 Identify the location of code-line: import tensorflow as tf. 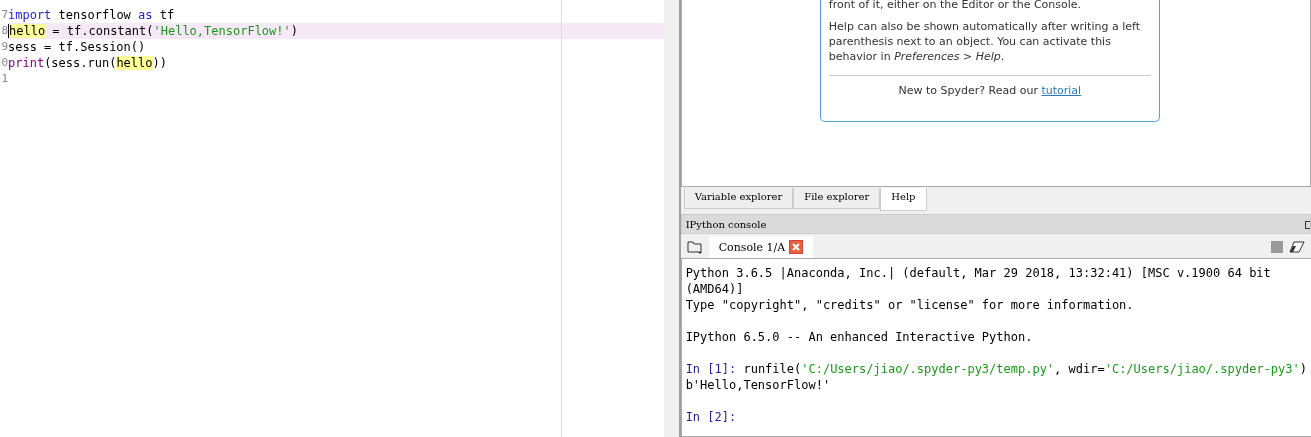
(91, 15).